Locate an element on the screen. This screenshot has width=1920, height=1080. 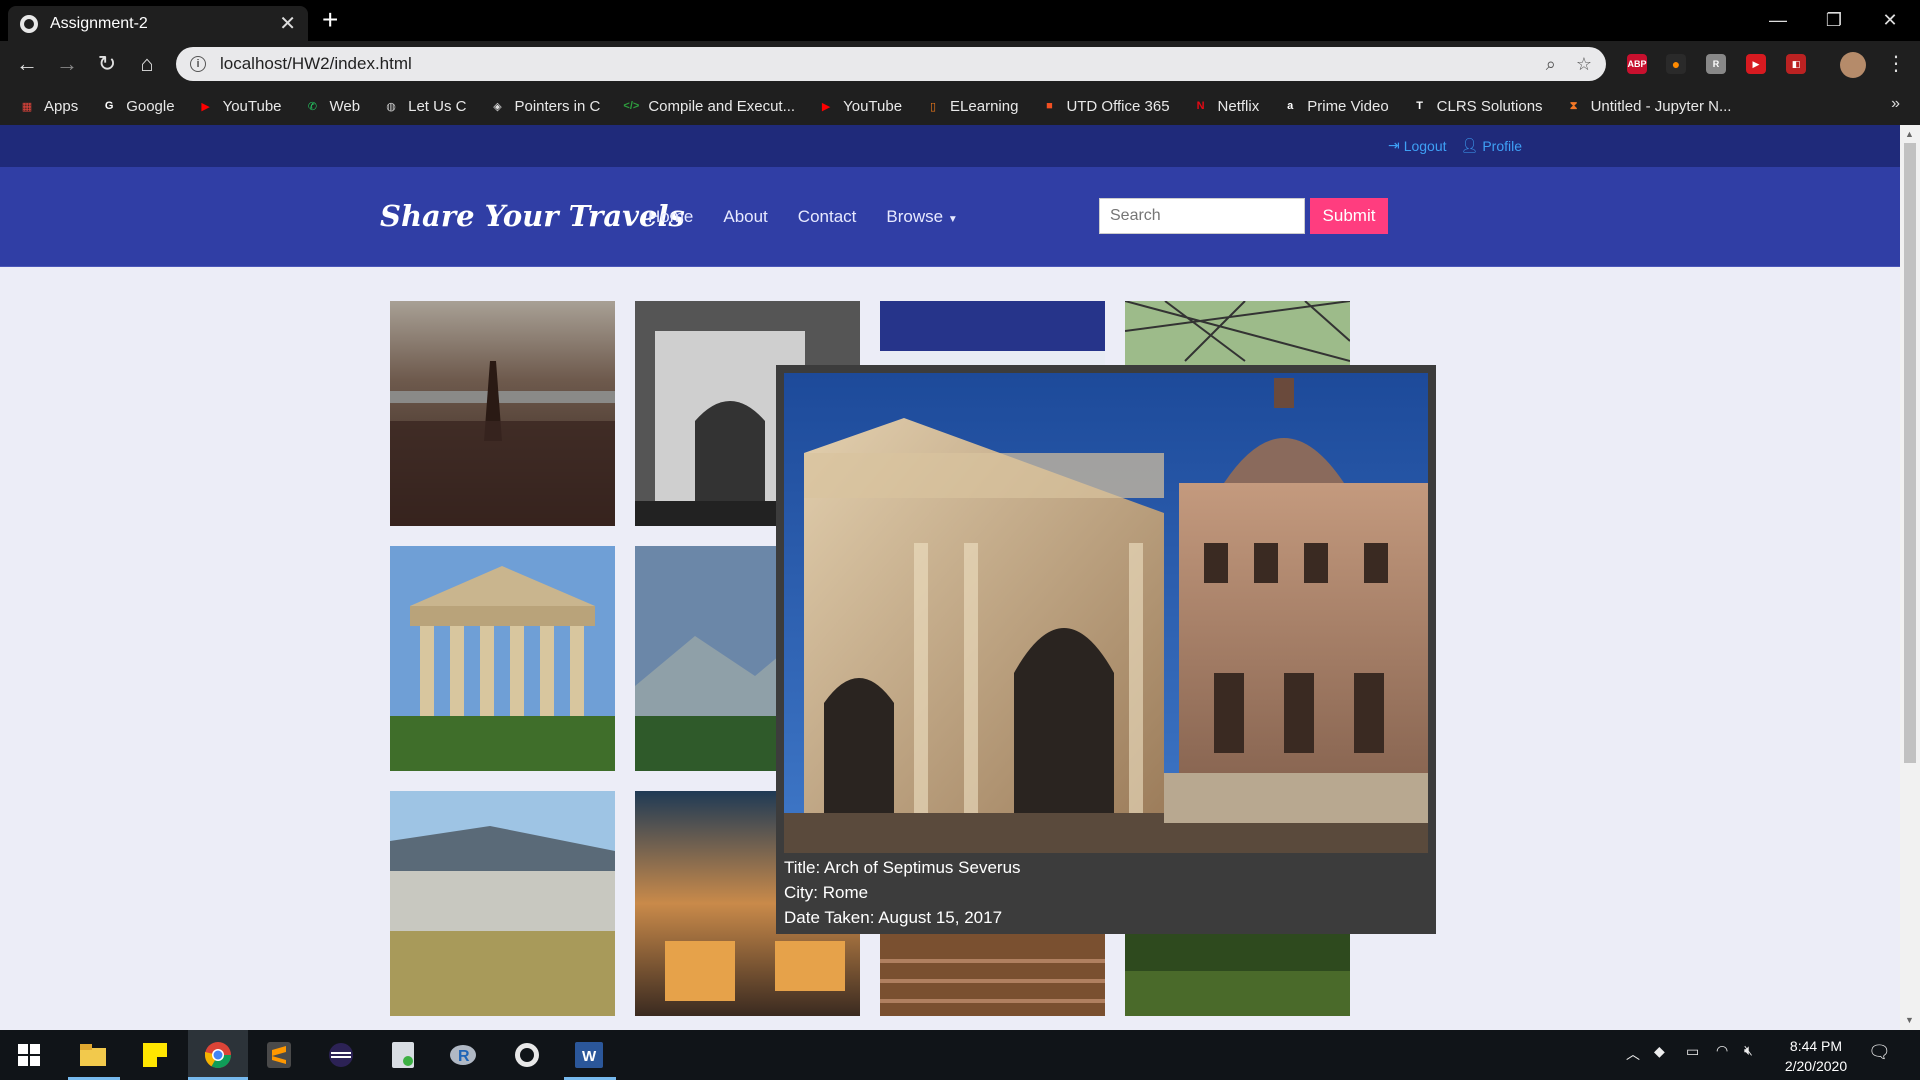
bookmark-item: T CLRS Solutions is located at coordinates (1477, 106).